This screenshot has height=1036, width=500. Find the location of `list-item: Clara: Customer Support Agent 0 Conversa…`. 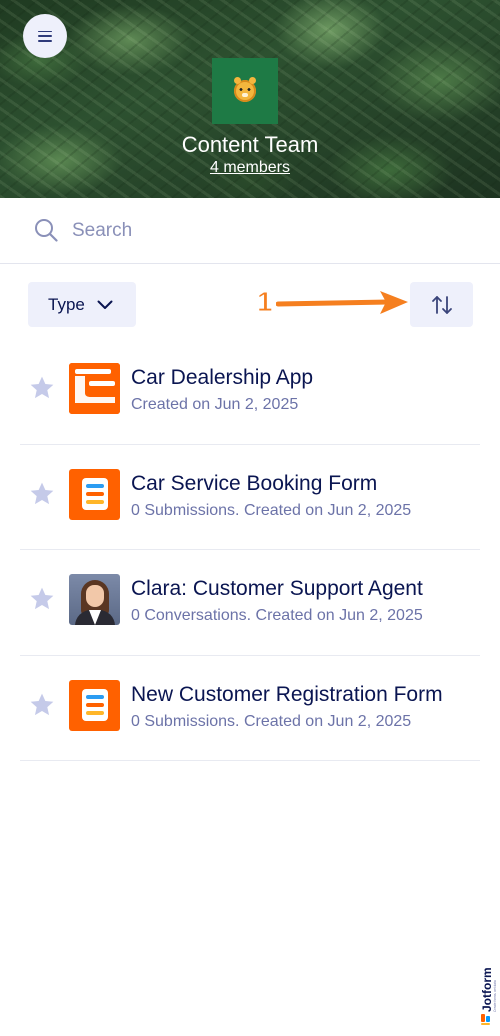

list-item: Clara: Customer Support Agent 0 Conversa… is located at coordinates (250, 603).